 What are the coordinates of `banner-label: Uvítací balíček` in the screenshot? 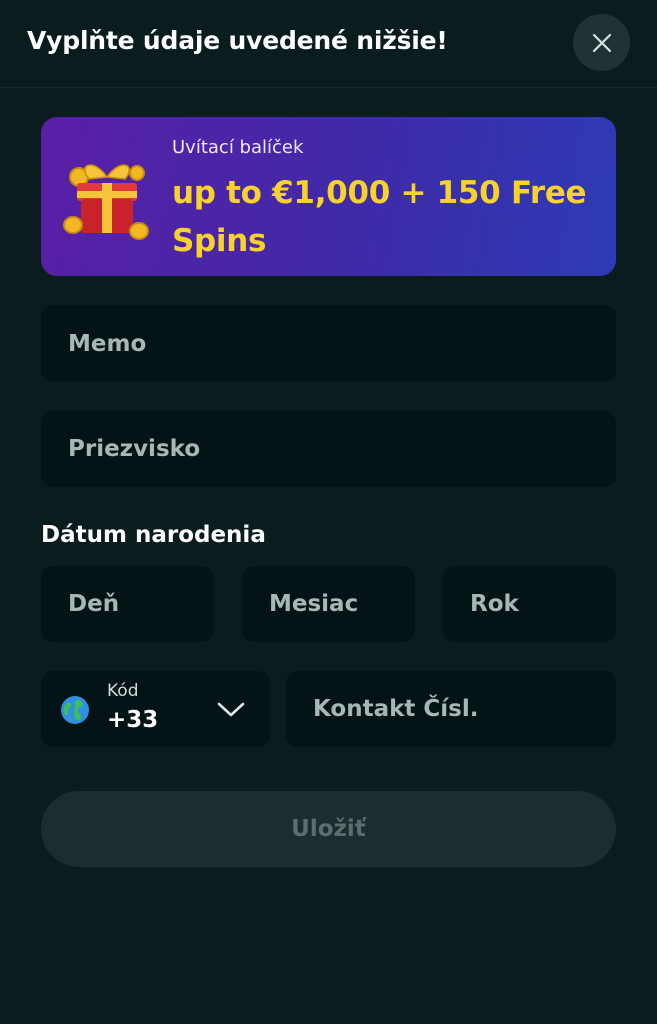 It's located at (238, 147).